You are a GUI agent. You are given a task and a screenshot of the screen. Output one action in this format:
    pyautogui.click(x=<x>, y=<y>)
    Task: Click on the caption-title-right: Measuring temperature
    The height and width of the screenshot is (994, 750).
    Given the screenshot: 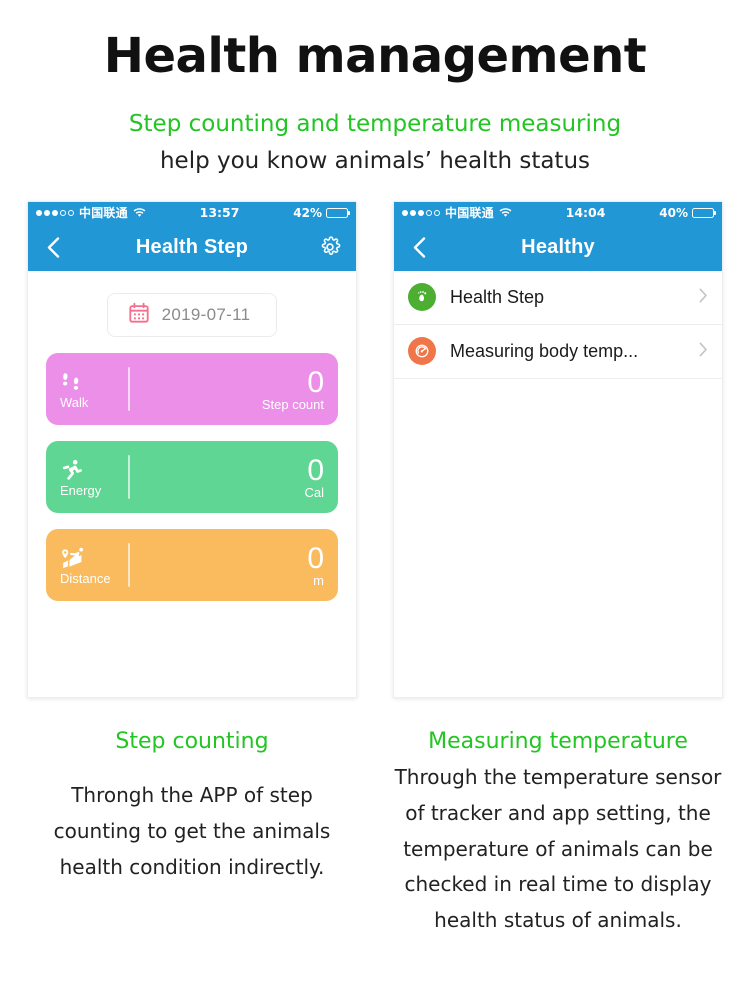 What is the action you would take?
    pyautogui.click(x=558, y=741)
    